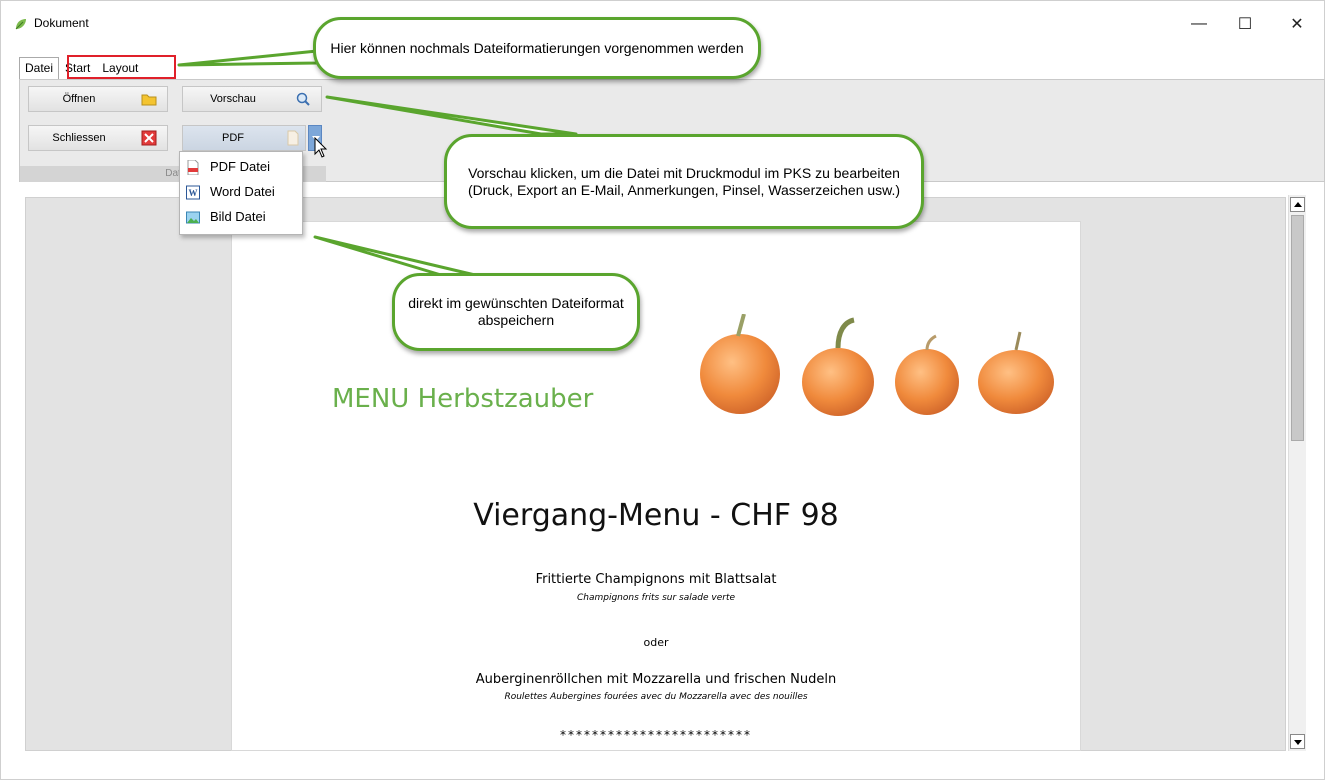  Describe the element at coordinates (193, 217) in the screenshot. I see `image-file-icon` at that location.